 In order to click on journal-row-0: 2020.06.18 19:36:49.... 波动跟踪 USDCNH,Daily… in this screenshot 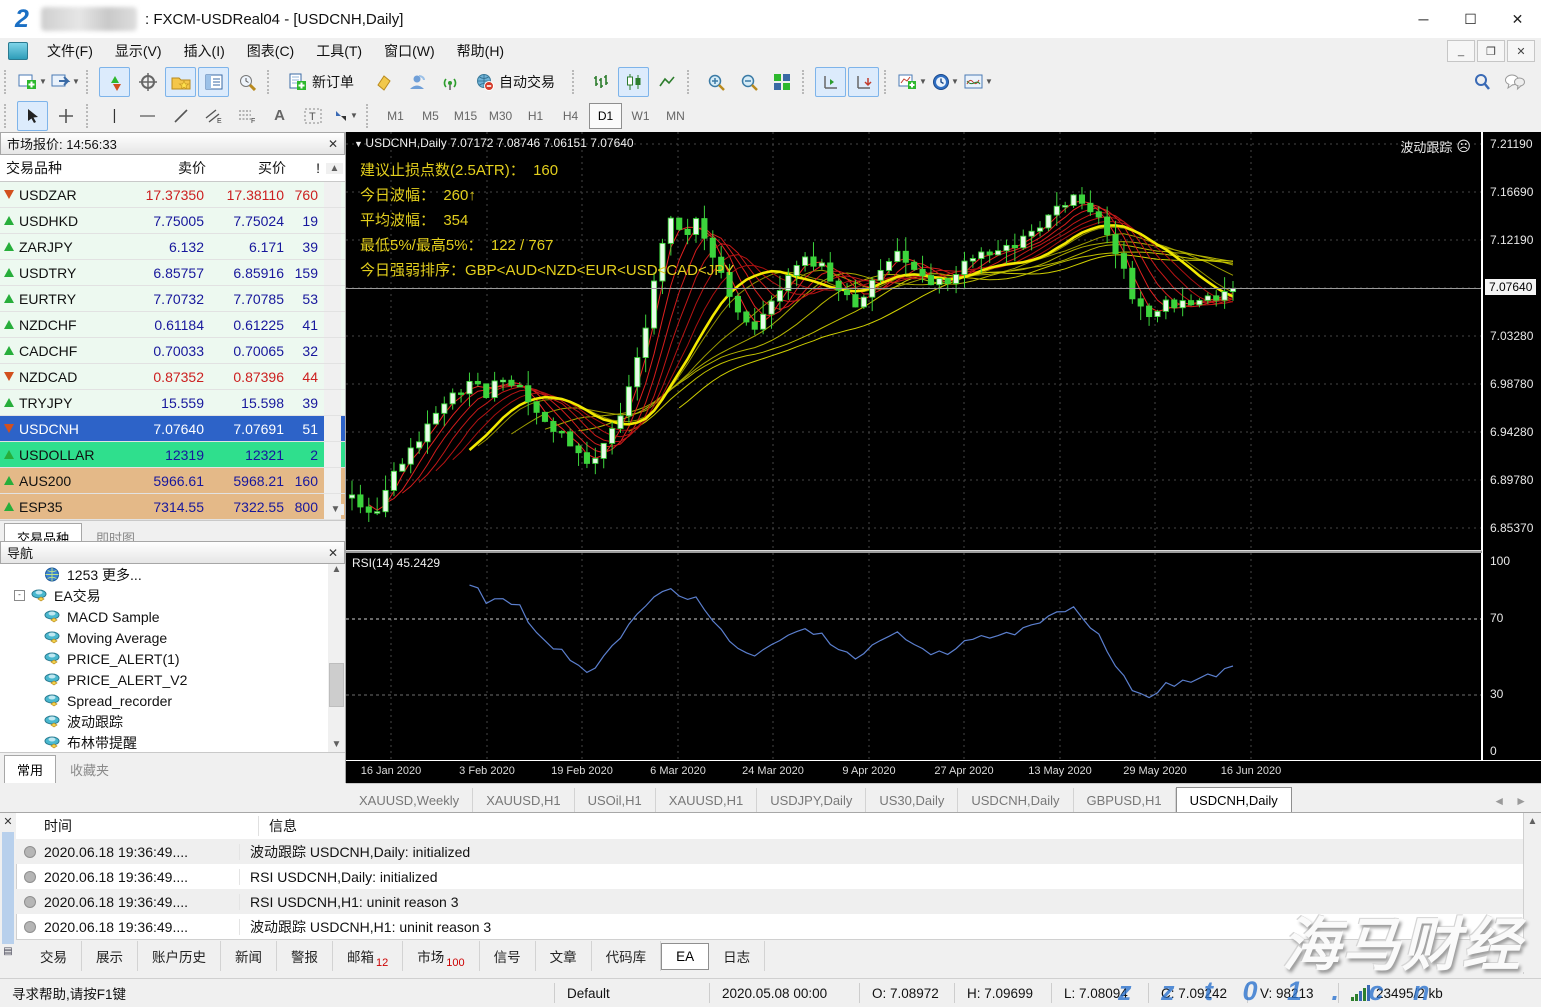, I will do `click(770, 851)`.